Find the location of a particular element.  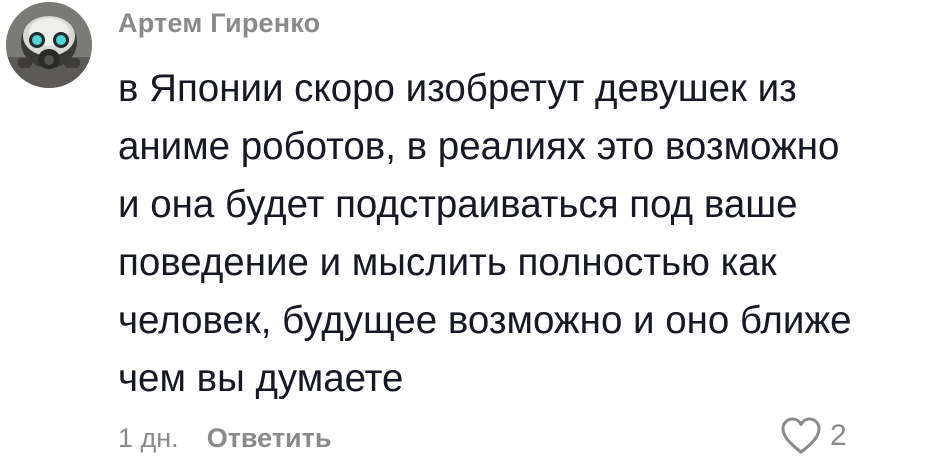

gas-mask-avatar-icon is located at coordinates (49, 45).